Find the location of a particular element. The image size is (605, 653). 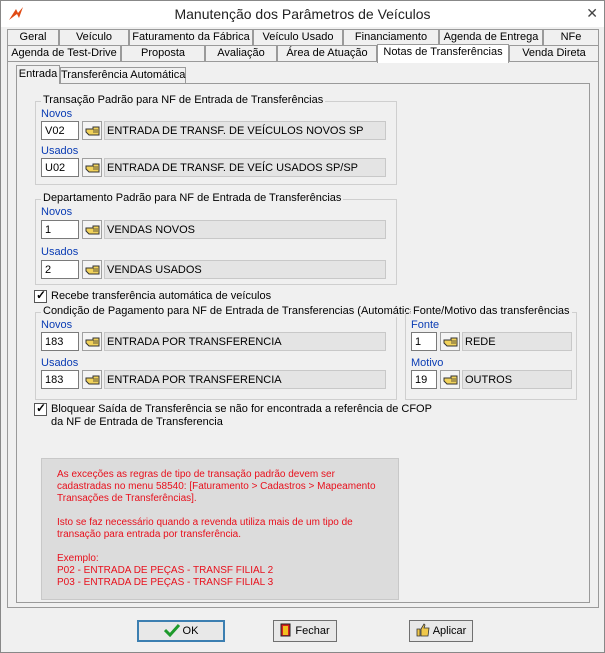

ok-button: OK is located at coordinates (181, 631).